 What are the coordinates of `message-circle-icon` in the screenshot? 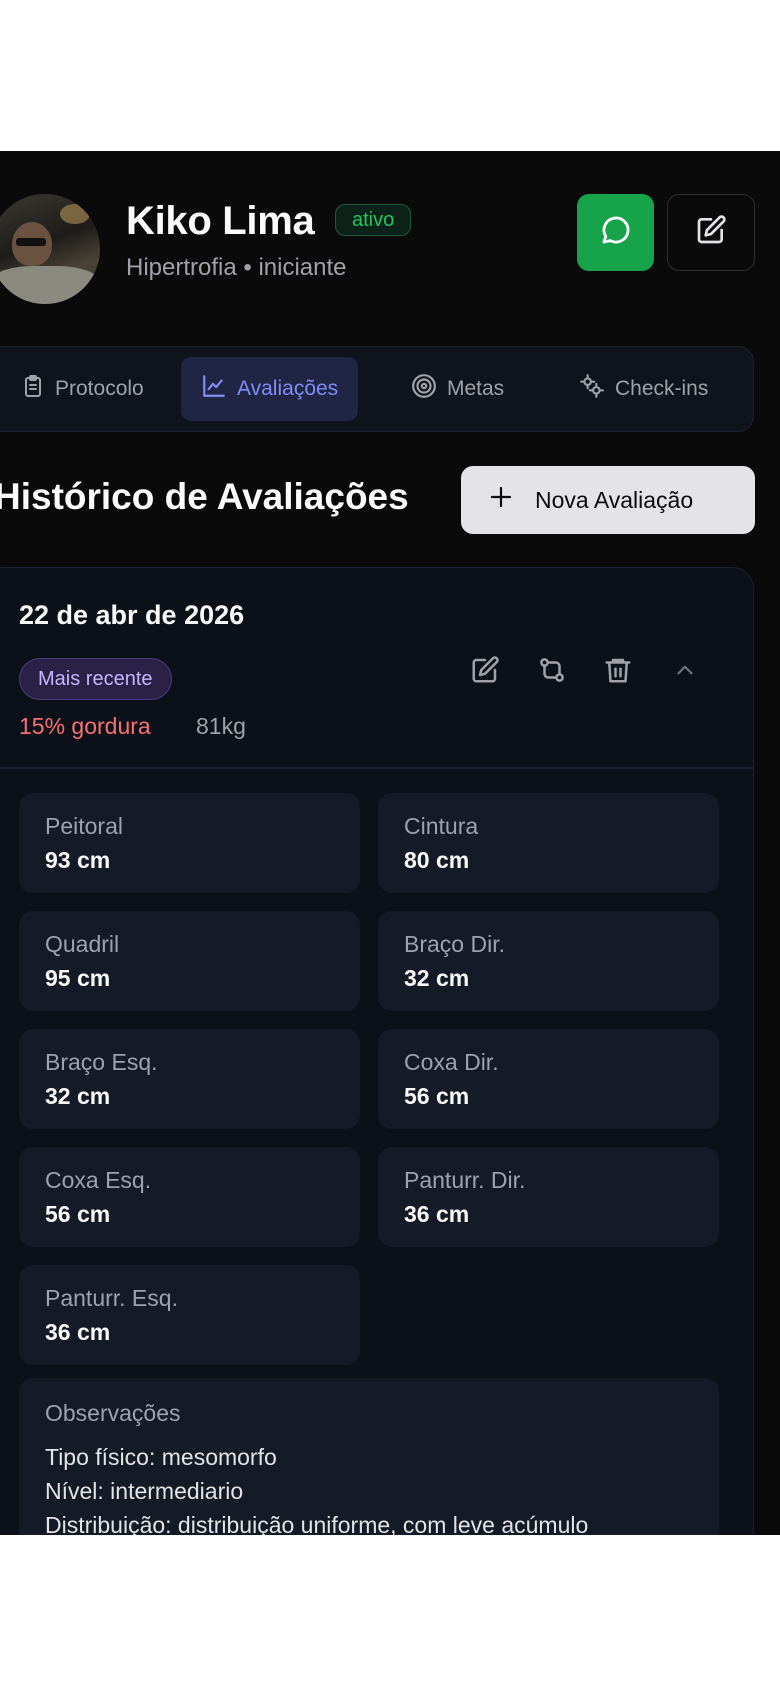 It's located at (616, 232).